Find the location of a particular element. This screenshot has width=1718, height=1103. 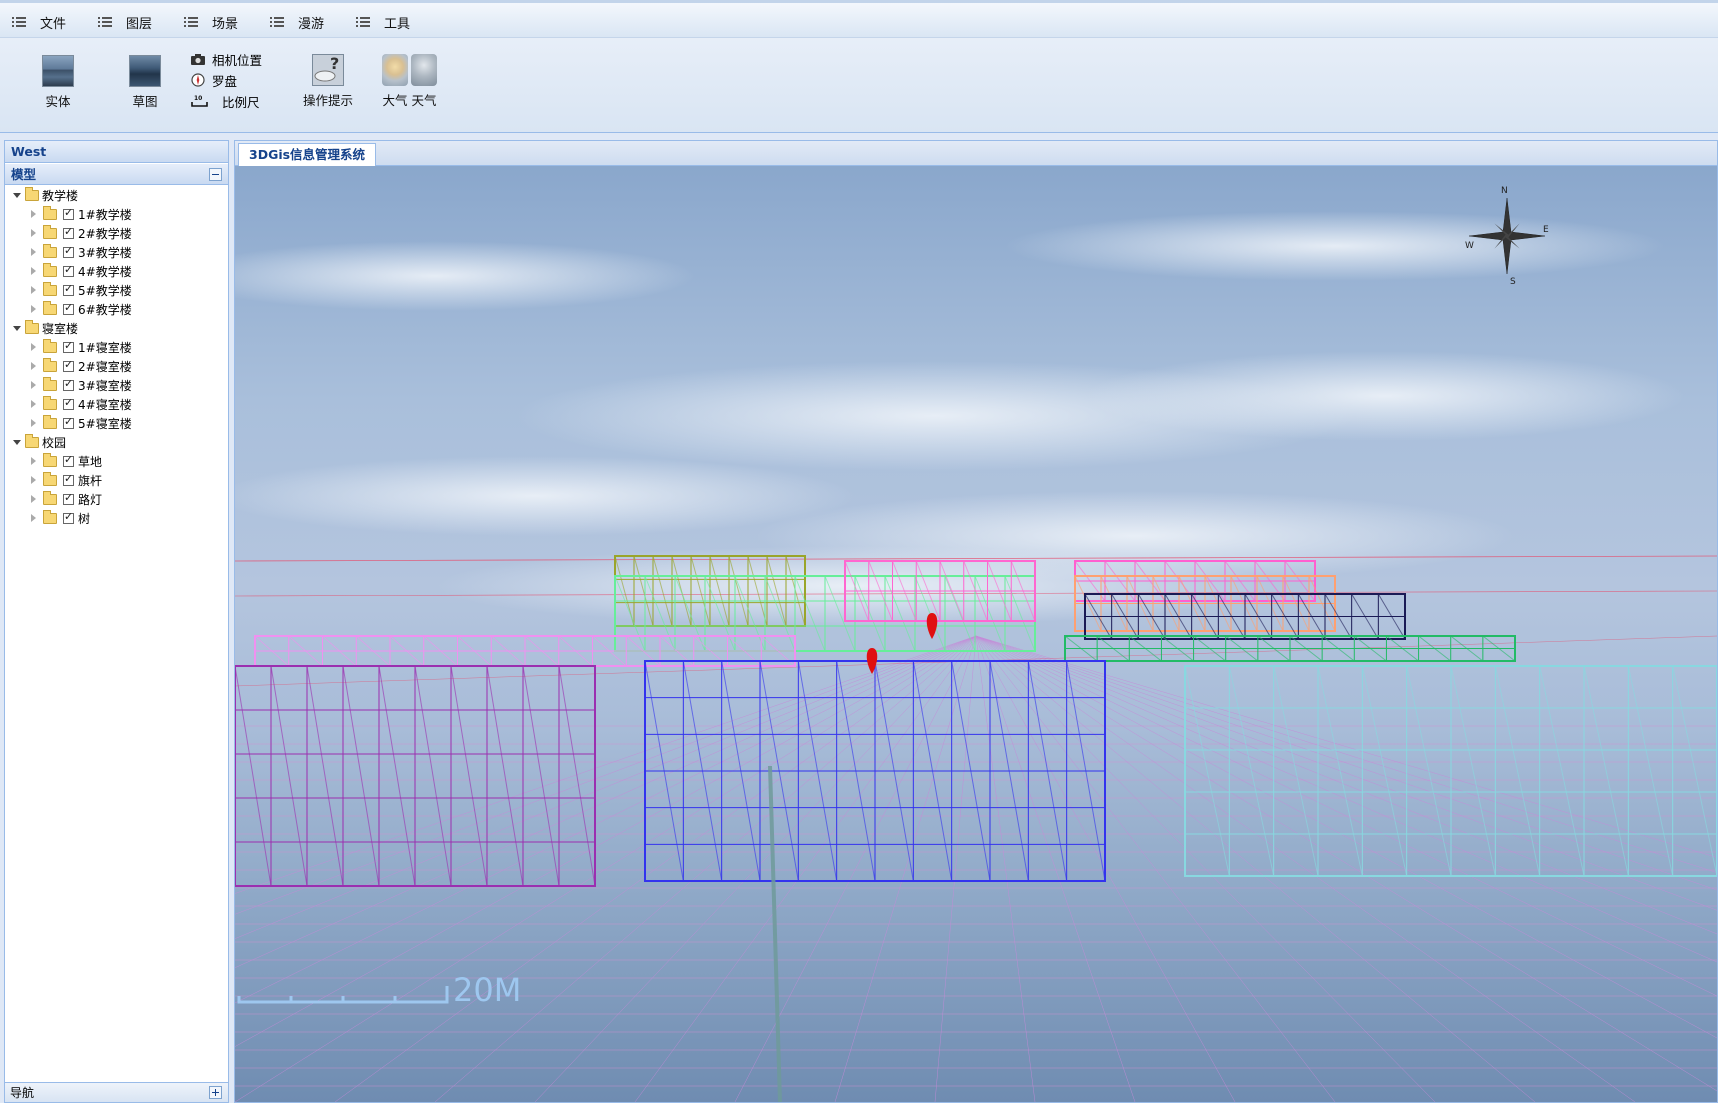

tree-item: 5#寝室楼 is located at coordinates (81, 423).